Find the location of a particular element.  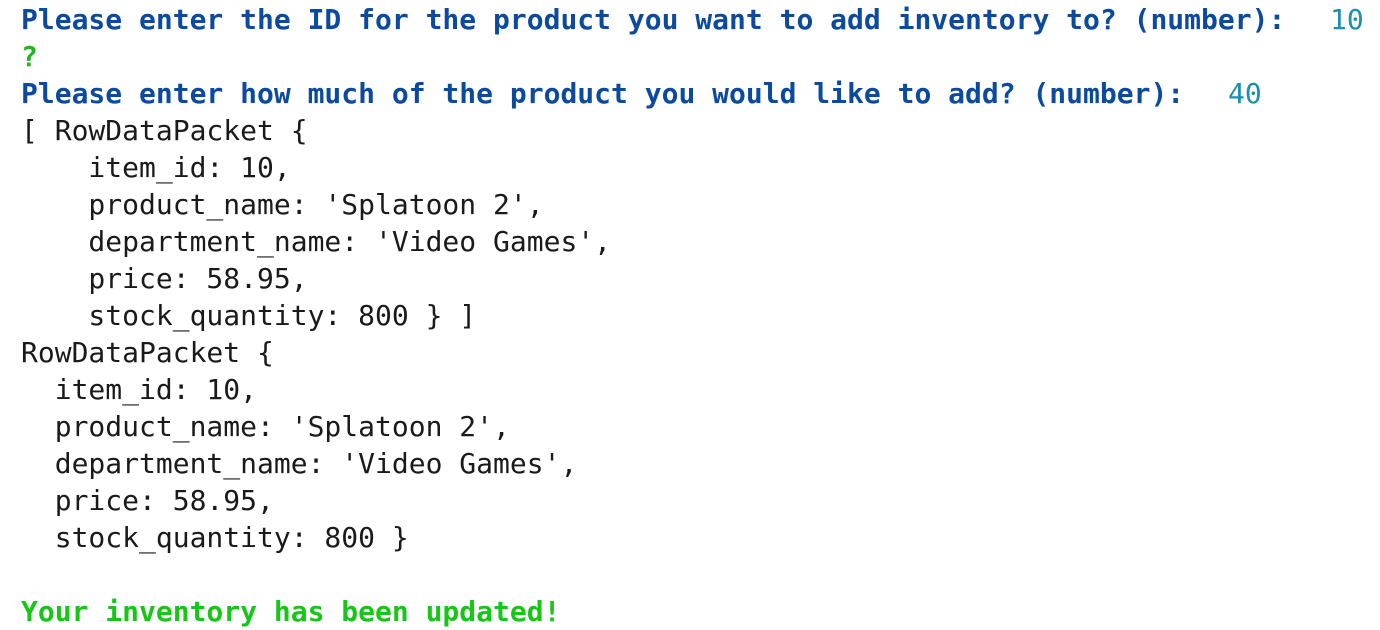

object-dump-line: stock_quantity: 800 } is located at coordinates (215, 537).